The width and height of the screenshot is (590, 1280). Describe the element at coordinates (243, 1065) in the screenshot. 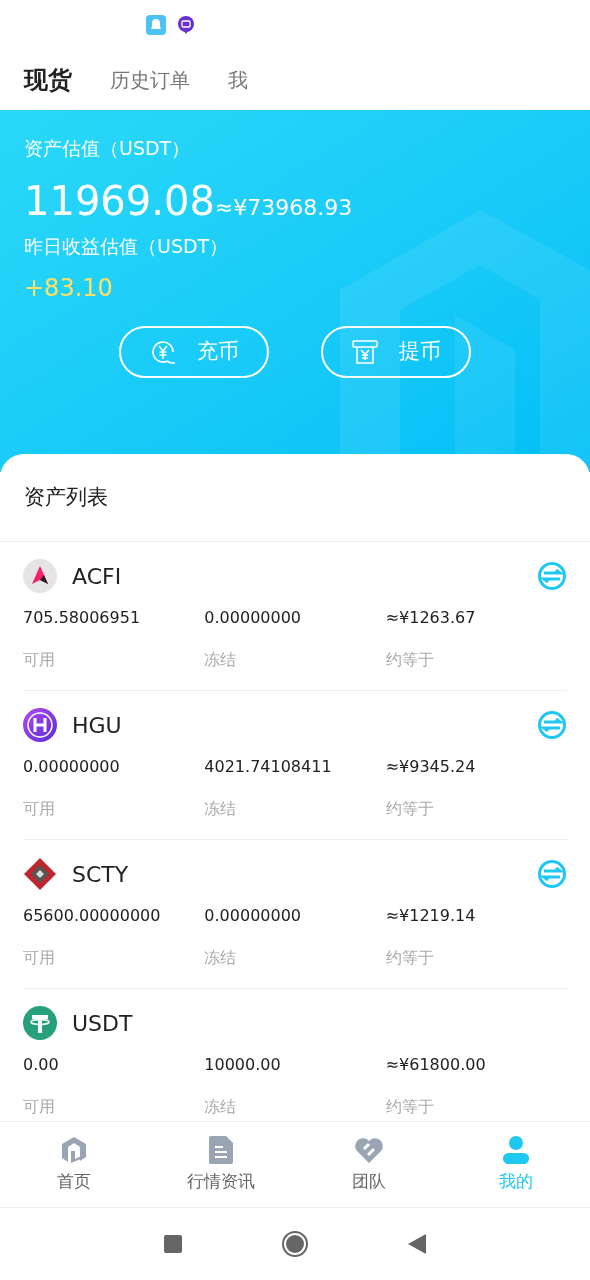

I see `frozen-amount: 10000.00` at that location.